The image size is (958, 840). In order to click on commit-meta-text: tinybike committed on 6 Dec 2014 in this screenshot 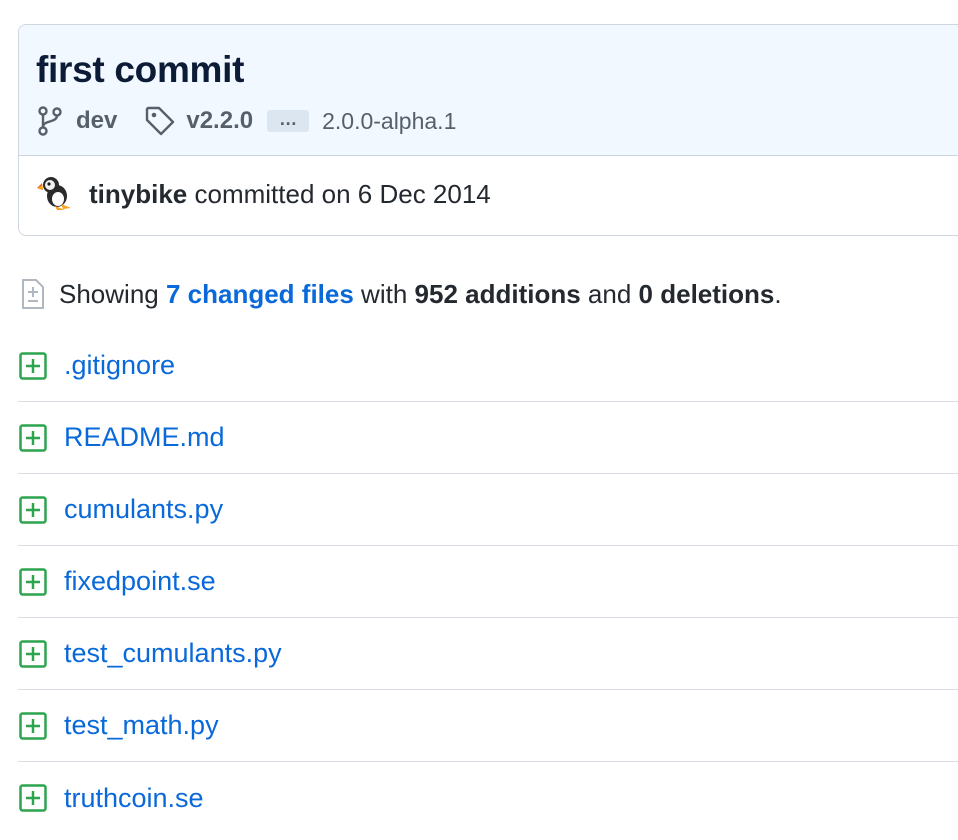, I will do `click(290, 194)`.